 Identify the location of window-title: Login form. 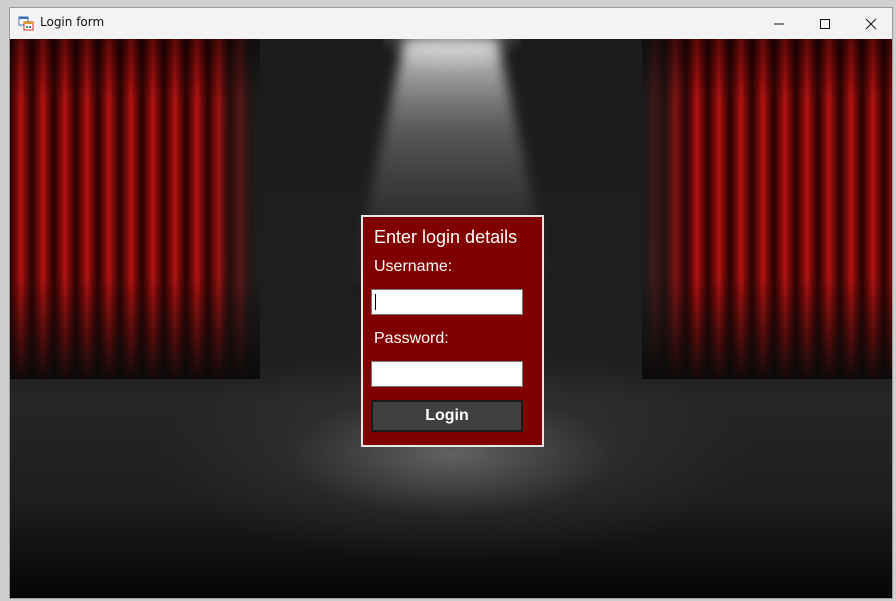
(72, 22).